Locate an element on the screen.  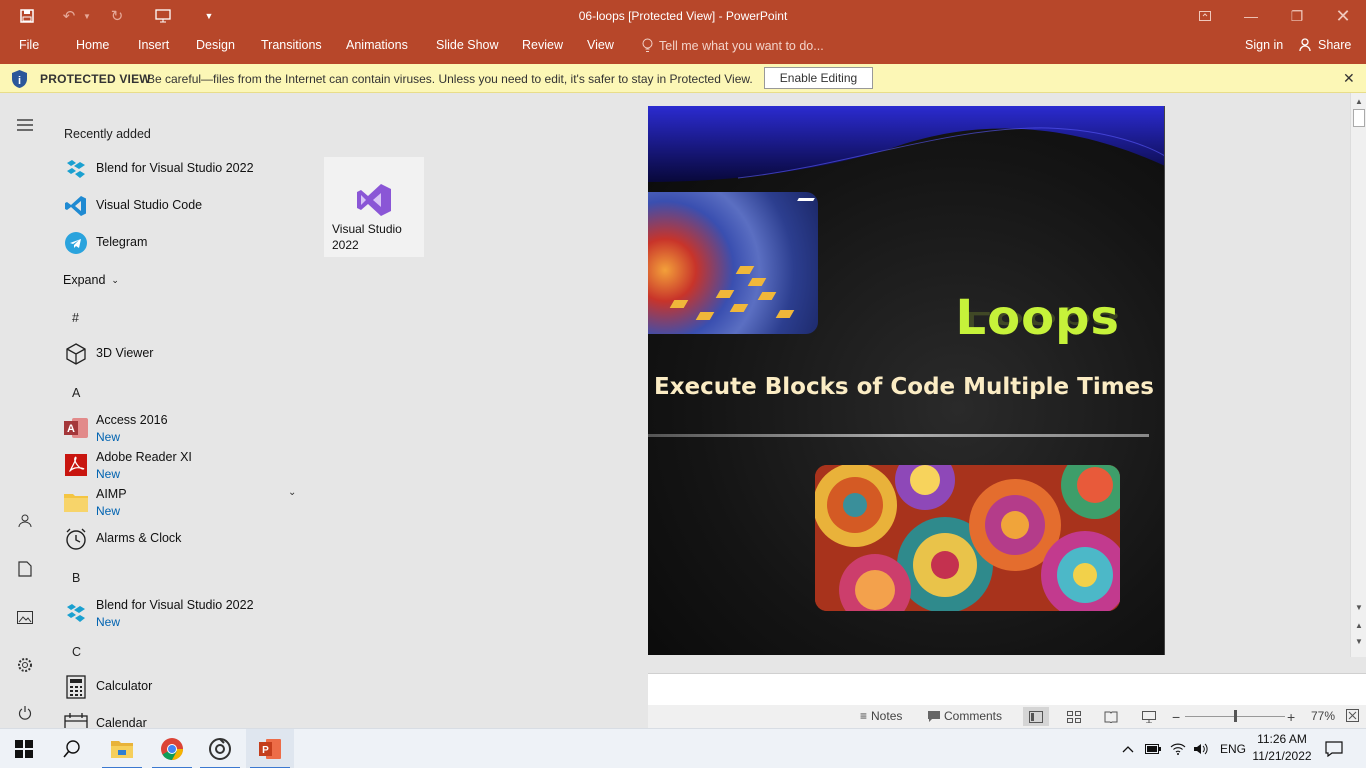
tile-label: Visual Studio 2022 is located at coordinates (367, 237).